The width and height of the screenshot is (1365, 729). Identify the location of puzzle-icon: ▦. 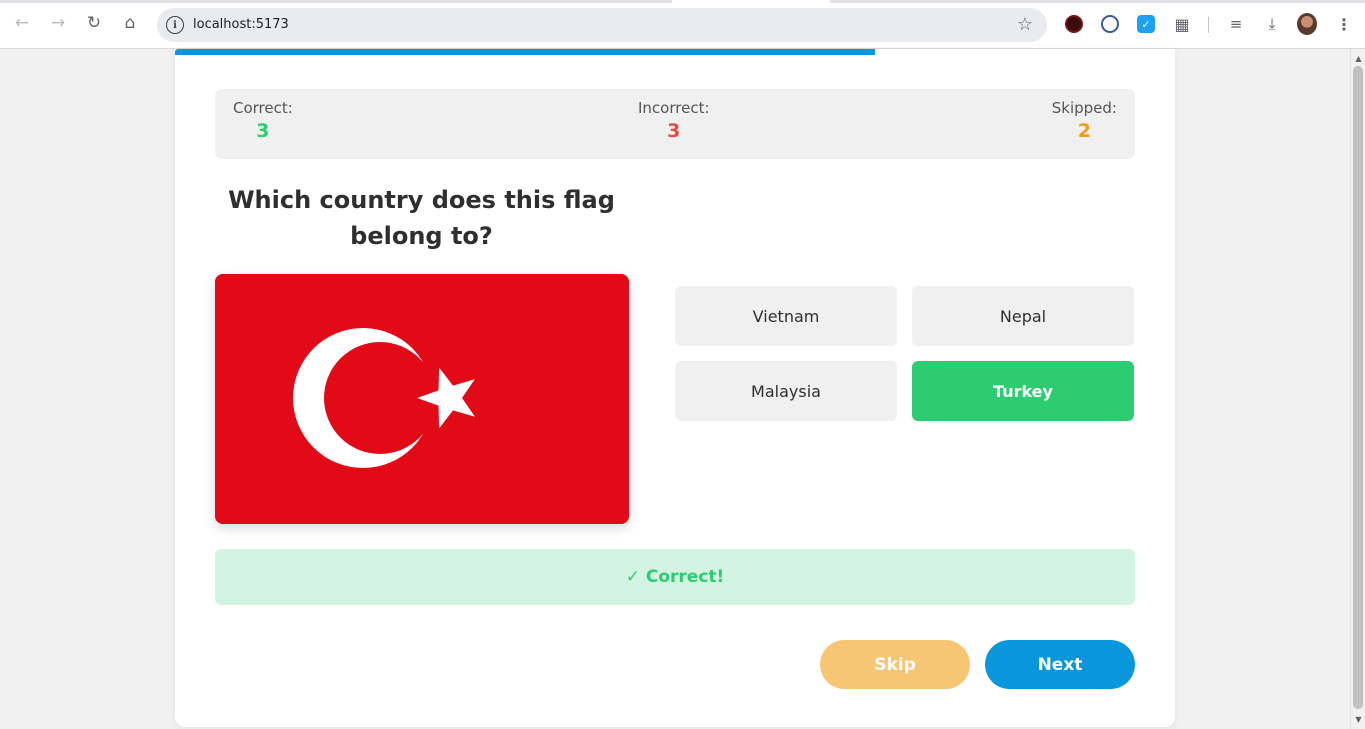
(1182, 24).